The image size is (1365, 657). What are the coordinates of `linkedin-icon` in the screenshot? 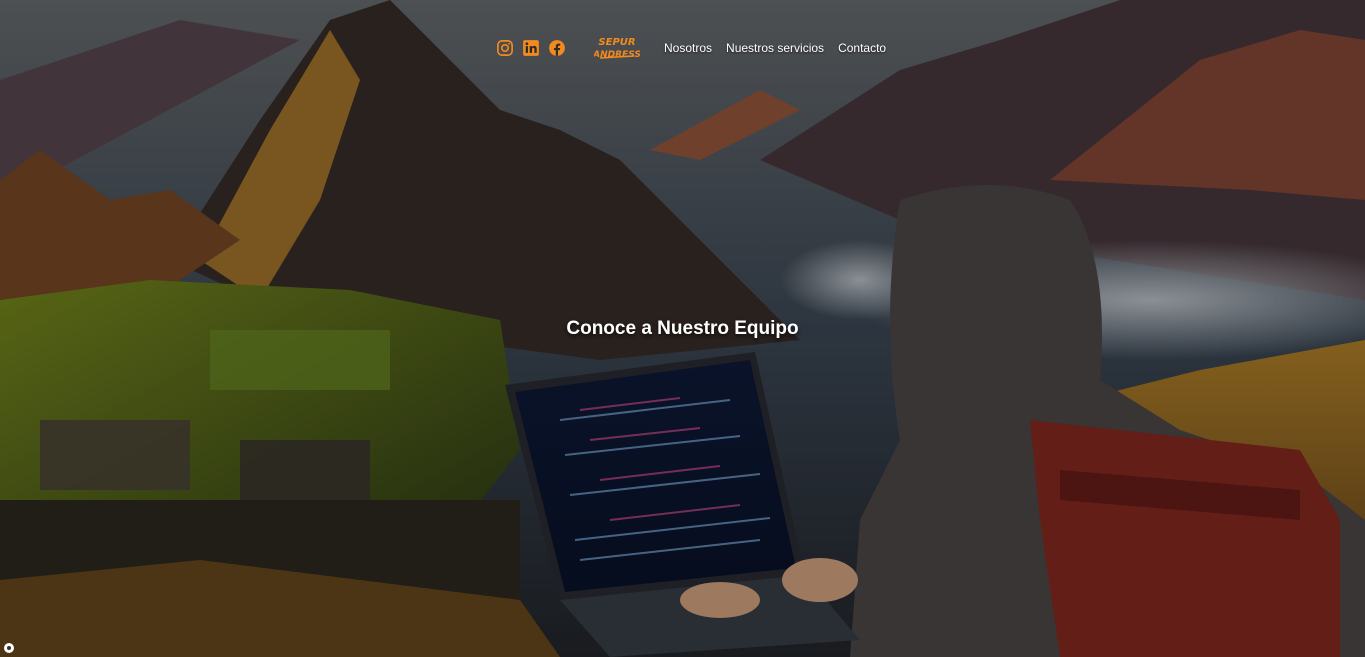 It's located at (531, 48).